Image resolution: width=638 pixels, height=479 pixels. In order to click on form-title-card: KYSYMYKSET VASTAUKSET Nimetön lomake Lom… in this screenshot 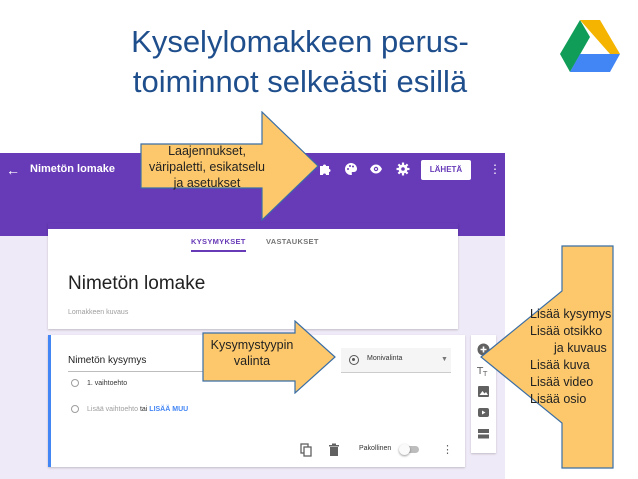, I will do `click(253, 276)`.